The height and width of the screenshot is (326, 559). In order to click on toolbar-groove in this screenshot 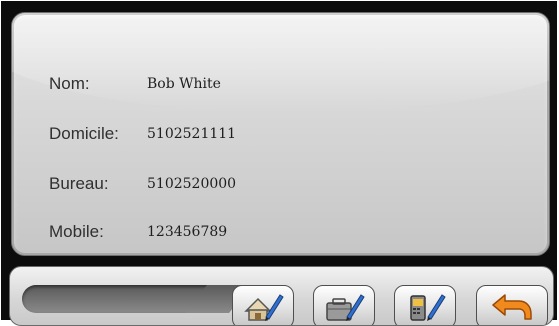, I will do `click(120, 299)`.